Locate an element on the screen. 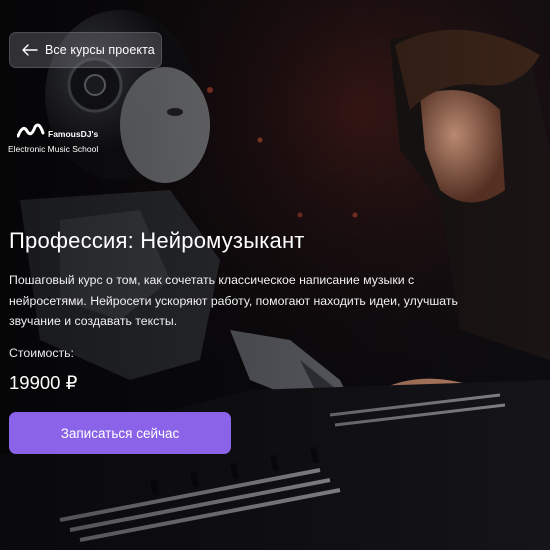 The image size is (550, 550). logo-tagline: Electronic Music School is located at coordinates (53, 149).